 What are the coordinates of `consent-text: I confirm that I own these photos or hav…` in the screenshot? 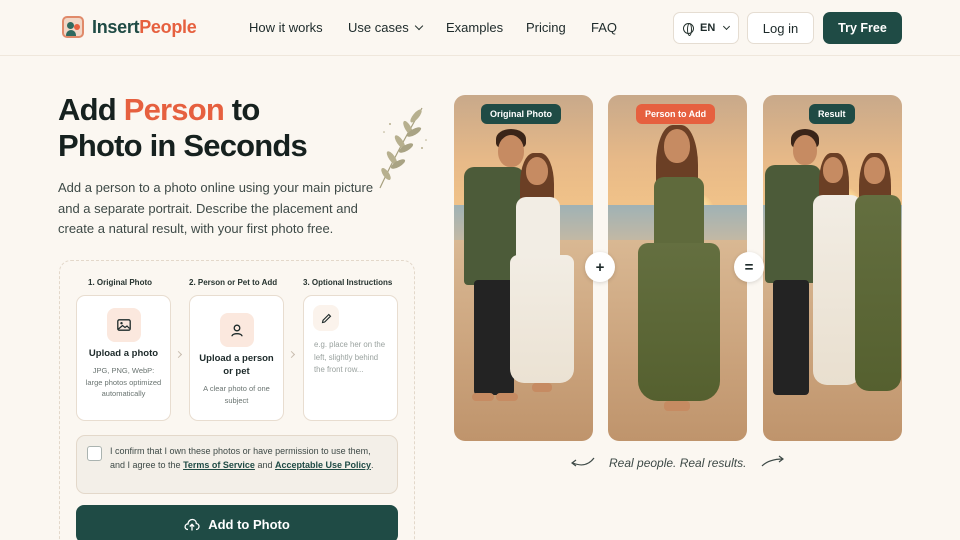 It's located at (242, 458).